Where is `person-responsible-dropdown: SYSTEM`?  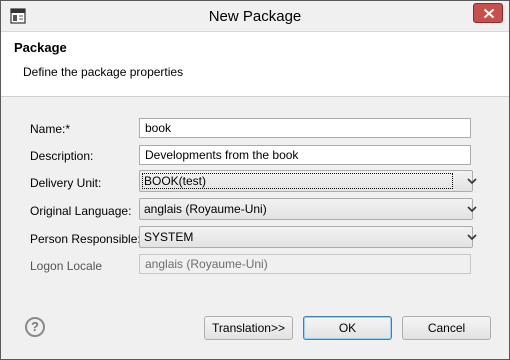 person-responsible-dropdown: SYSTEM is located at coordinates (308, 237).